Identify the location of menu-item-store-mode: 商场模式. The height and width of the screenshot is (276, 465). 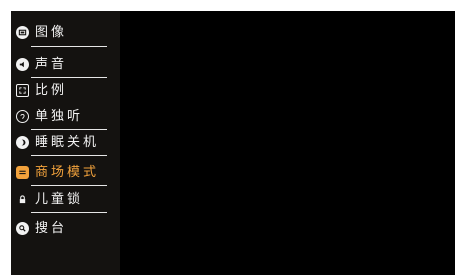
(68, 172).